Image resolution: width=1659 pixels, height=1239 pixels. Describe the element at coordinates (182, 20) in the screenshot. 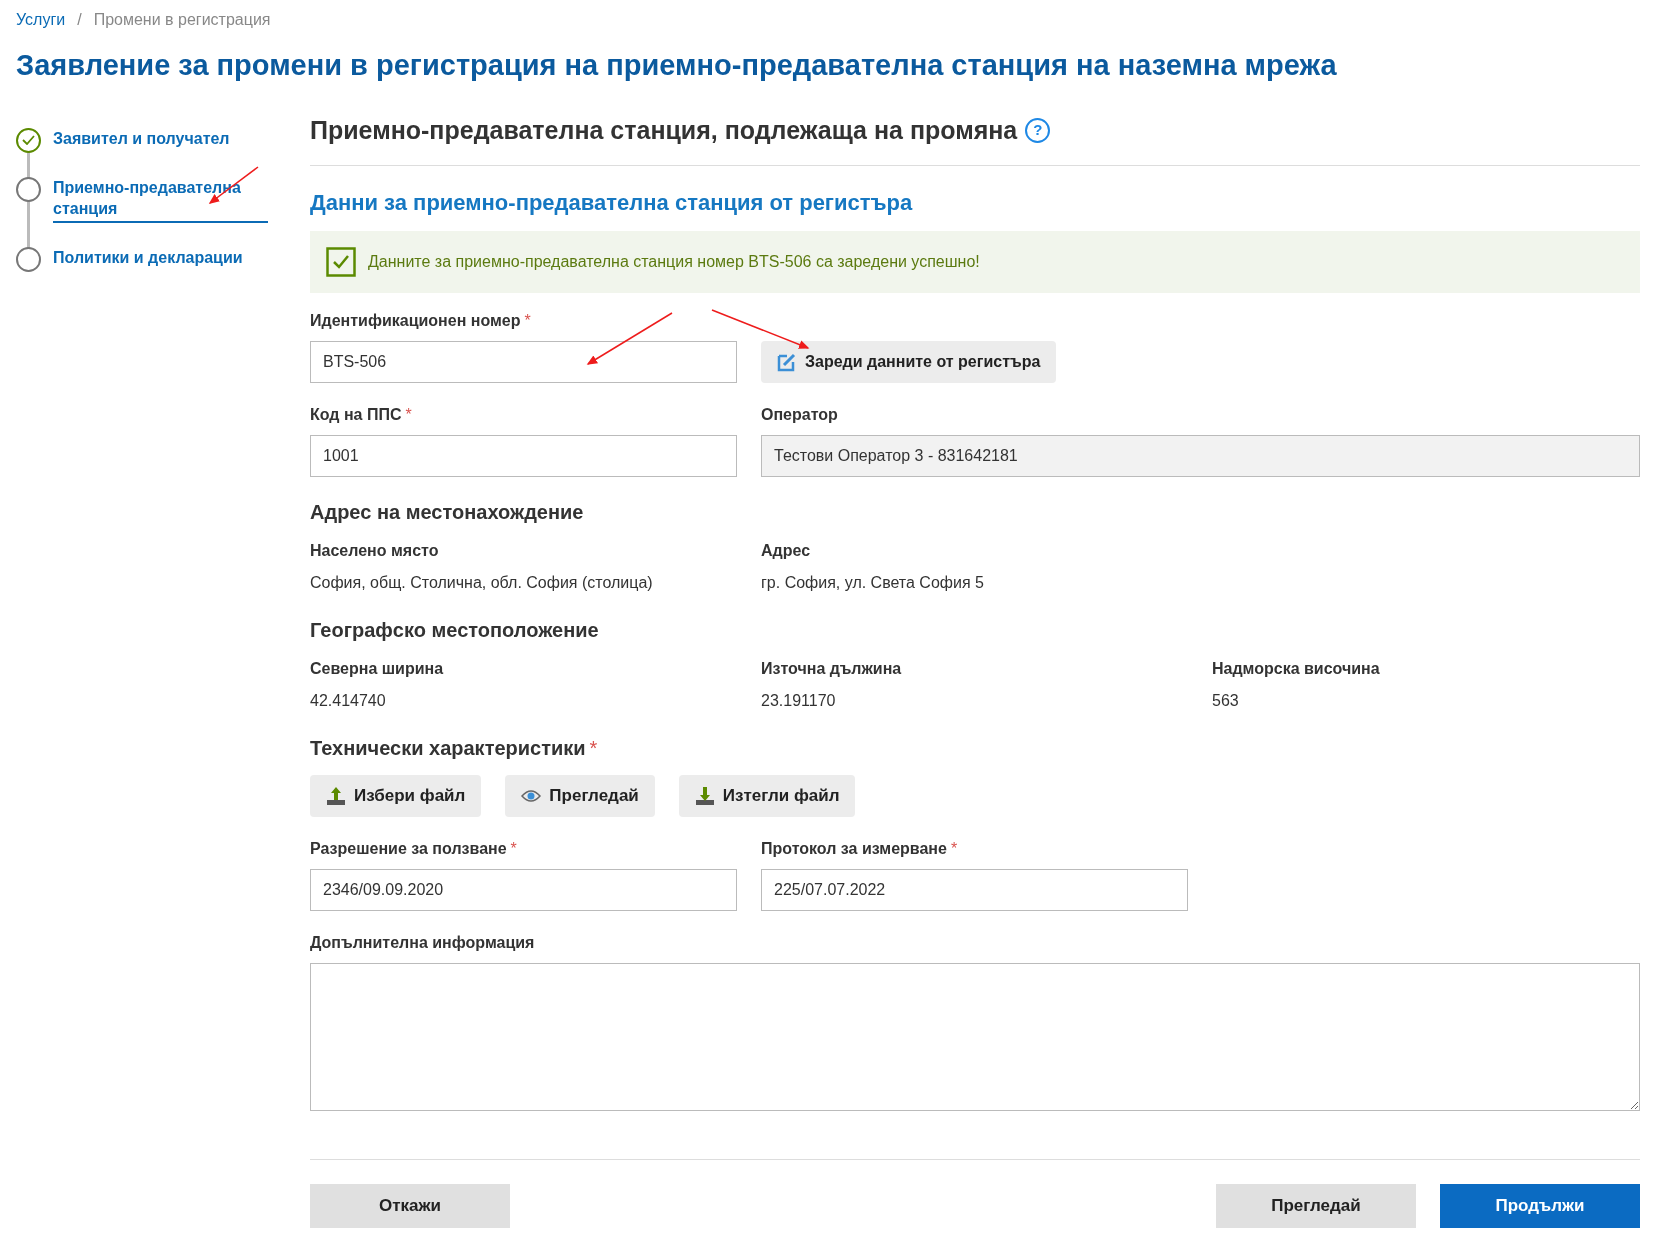

I see `breadcrumb-text: Промени в регистрация` at that location.